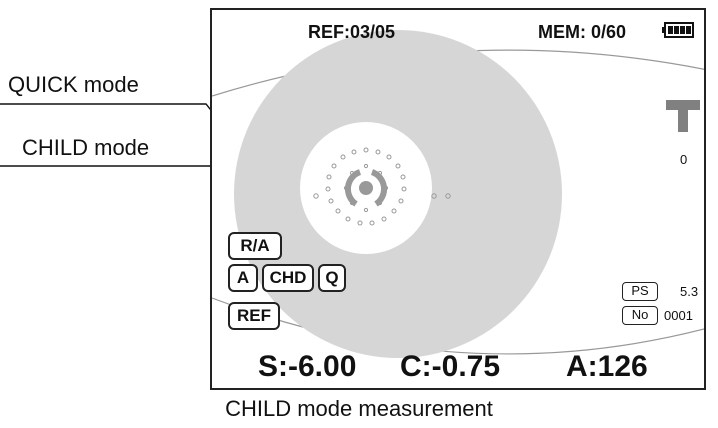 This screenshot has height=428, width=718. Describe the element at coordinates (678, 315) in the screenshot. I see `no-value: 0001` at that location.